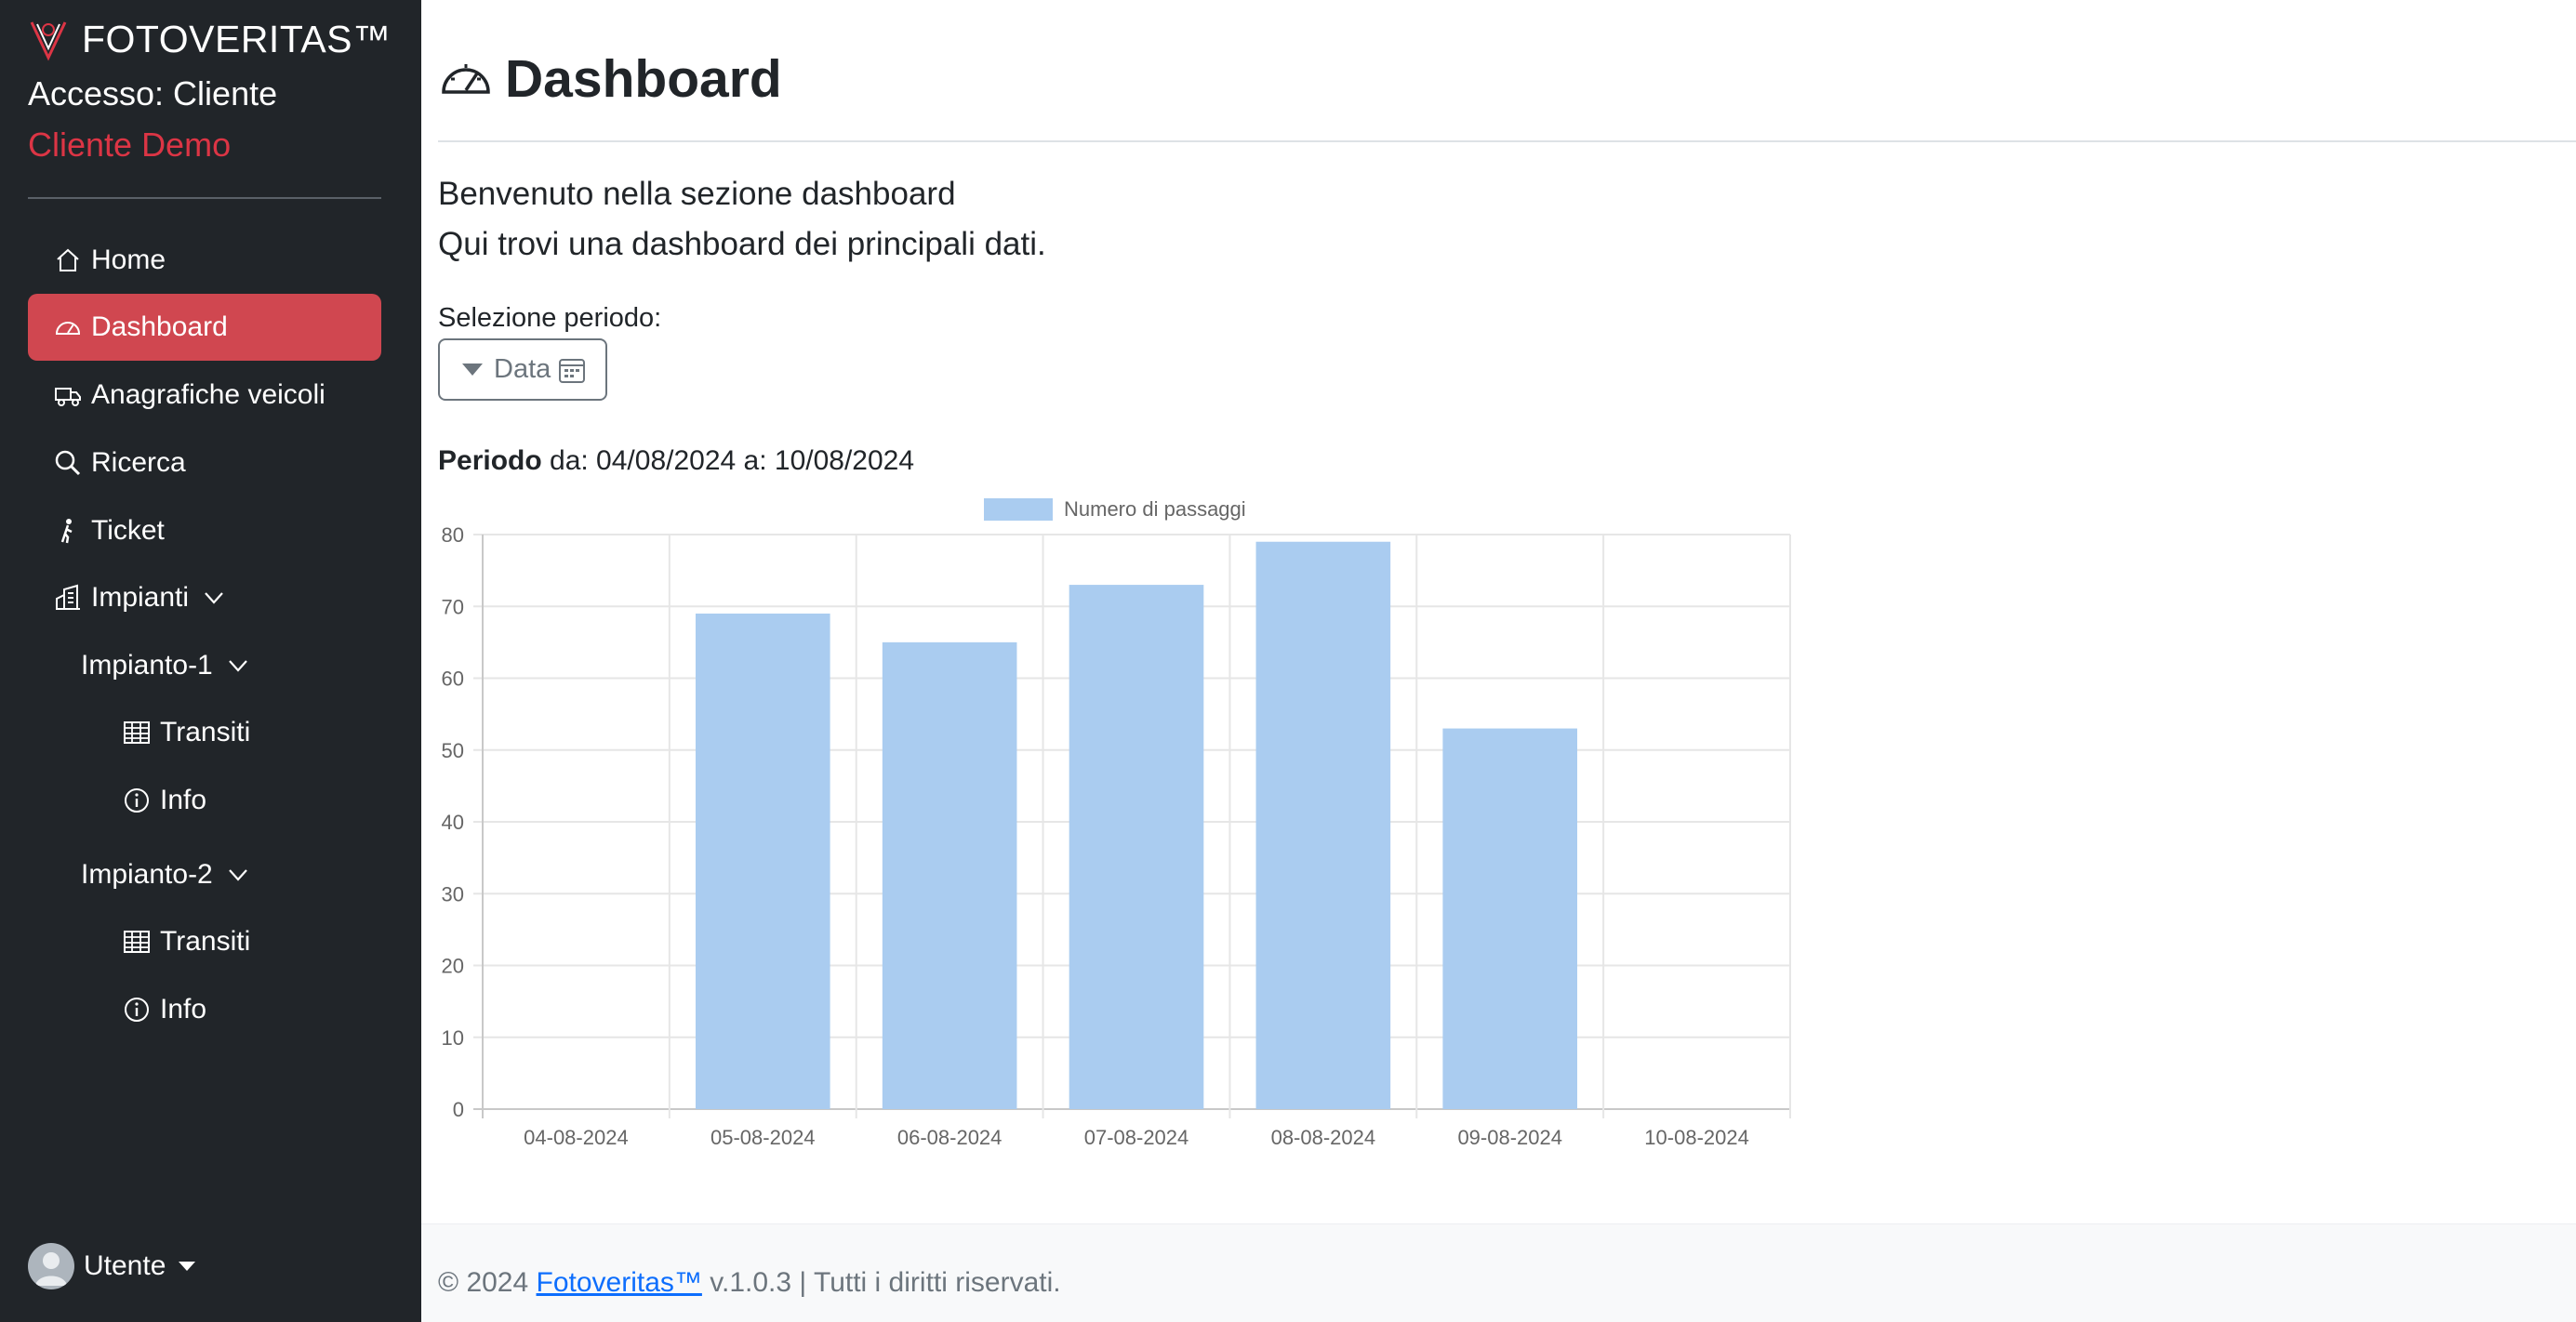 The height and width of the screenshot is (1322, 2576). I want to click on title-divider, so click(1507, 141).